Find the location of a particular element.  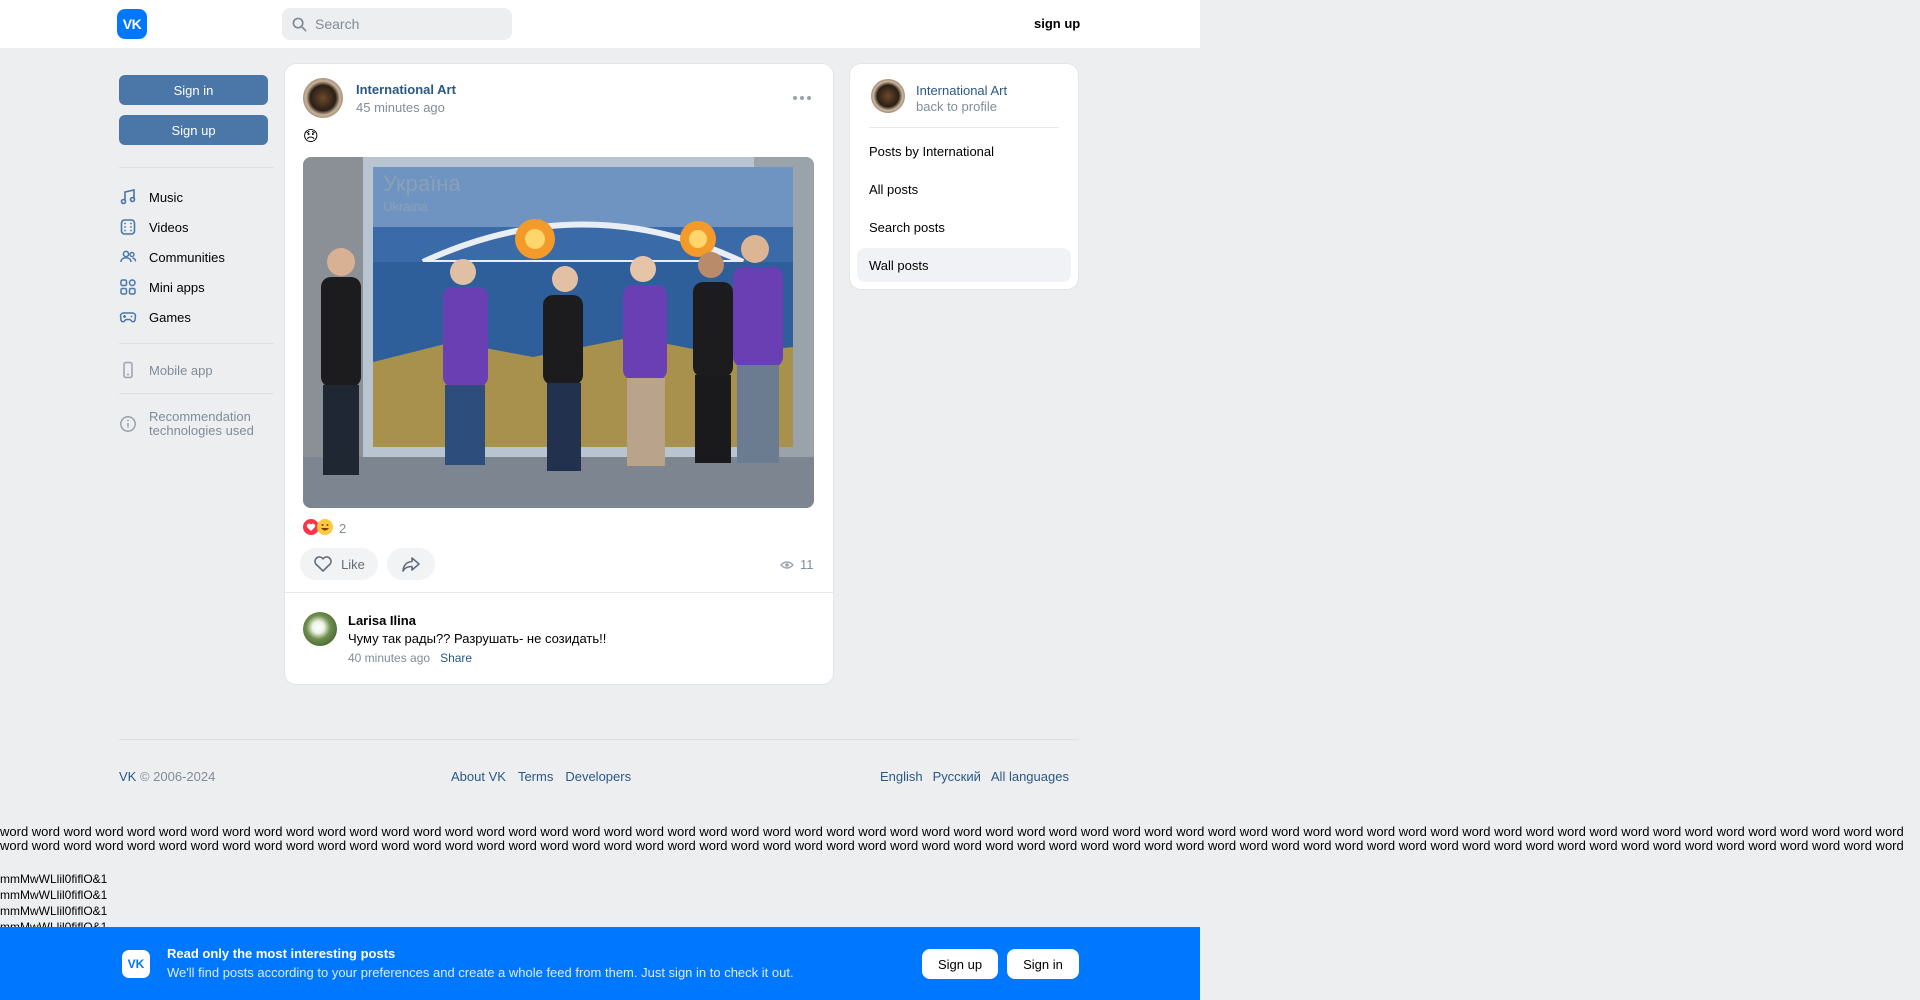

like-label: Like is located at coordinates (353, 564).